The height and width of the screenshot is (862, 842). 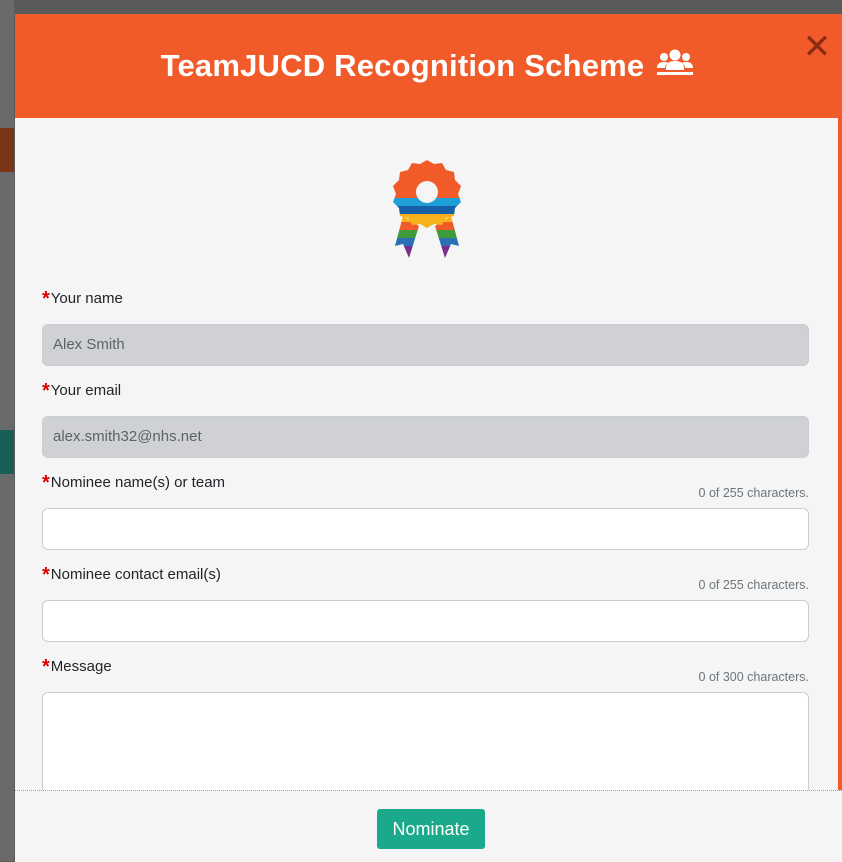 I want to click on modal-title: TeamJUCD Recognition Scheme, so click(x=429, y=66).